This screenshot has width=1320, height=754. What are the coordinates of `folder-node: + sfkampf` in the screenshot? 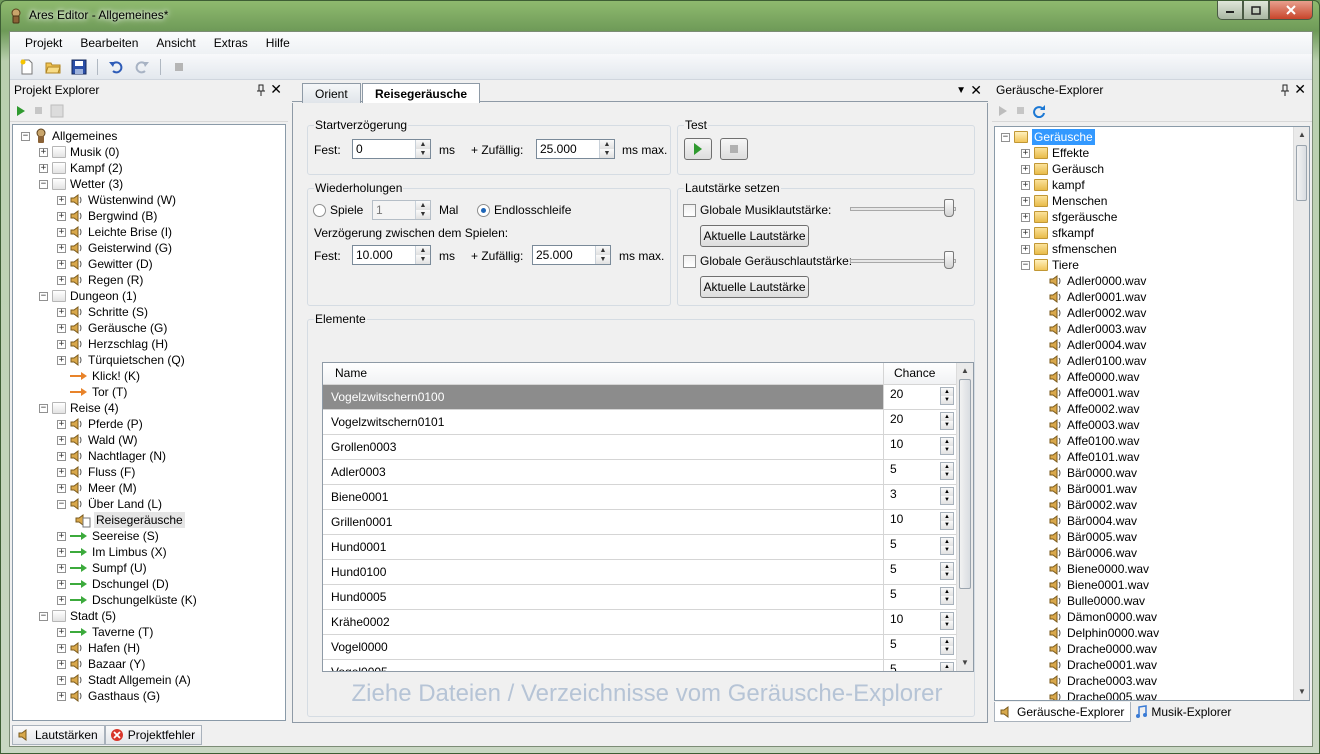 It's located at (1057, 233).